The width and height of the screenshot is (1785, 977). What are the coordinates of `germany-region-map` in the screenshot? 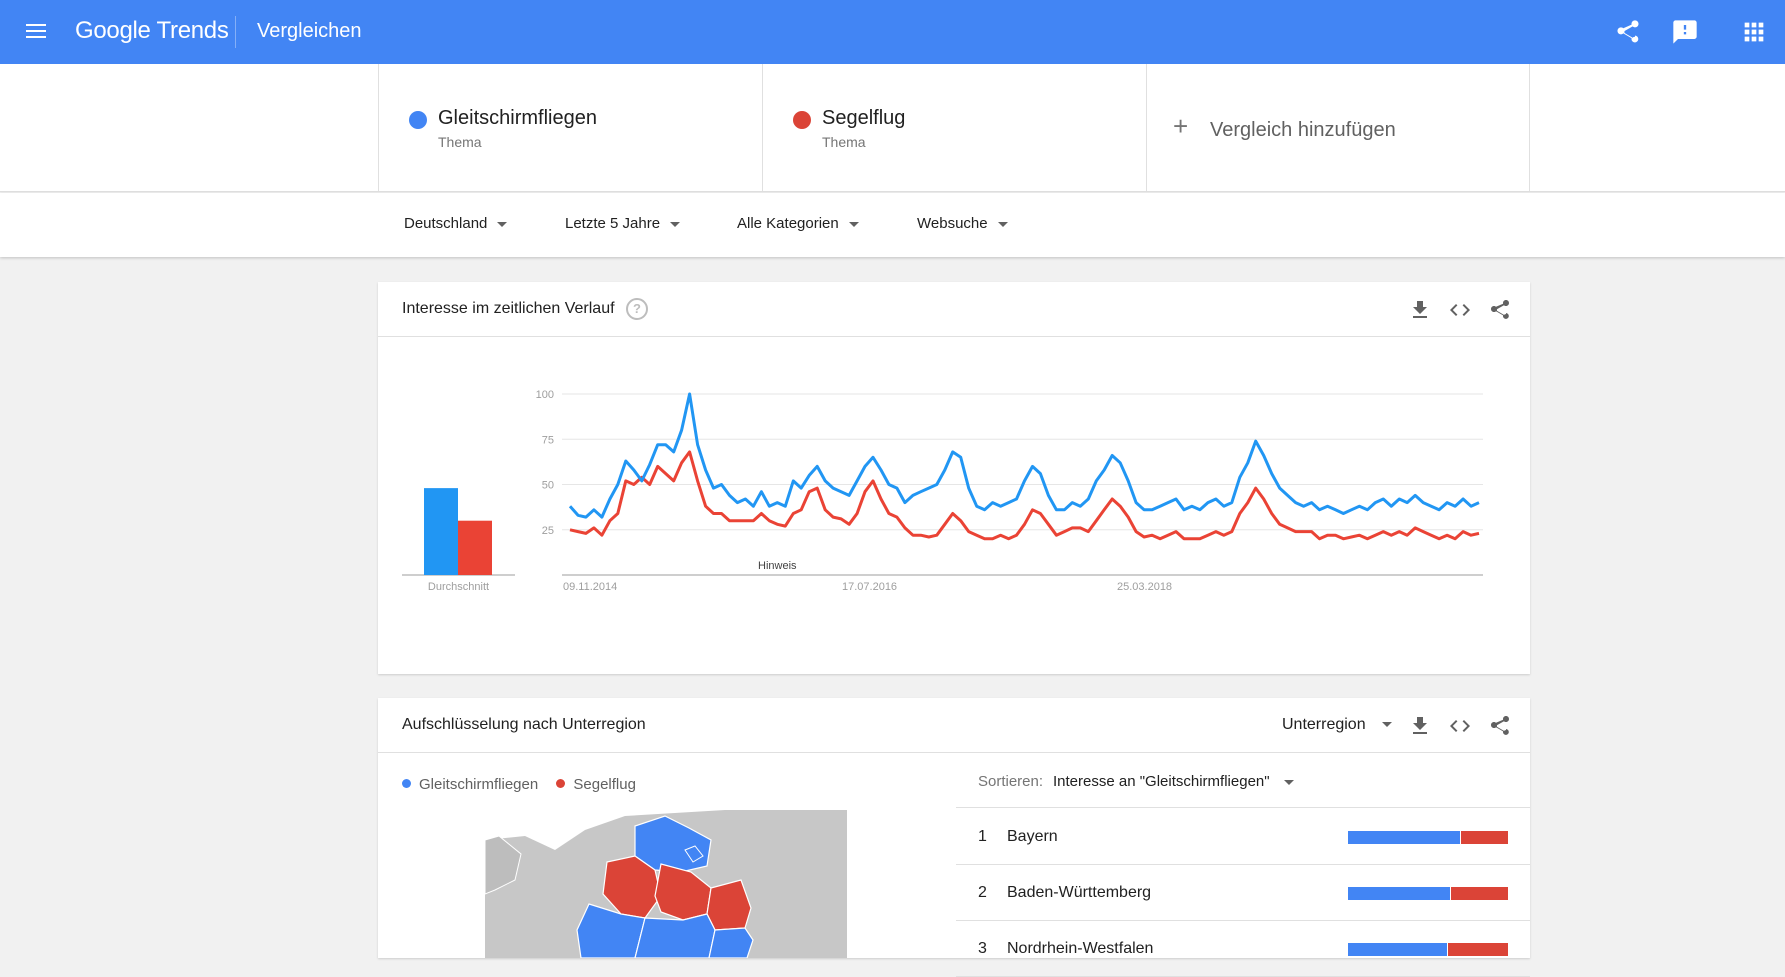 It's located at (666, 884).